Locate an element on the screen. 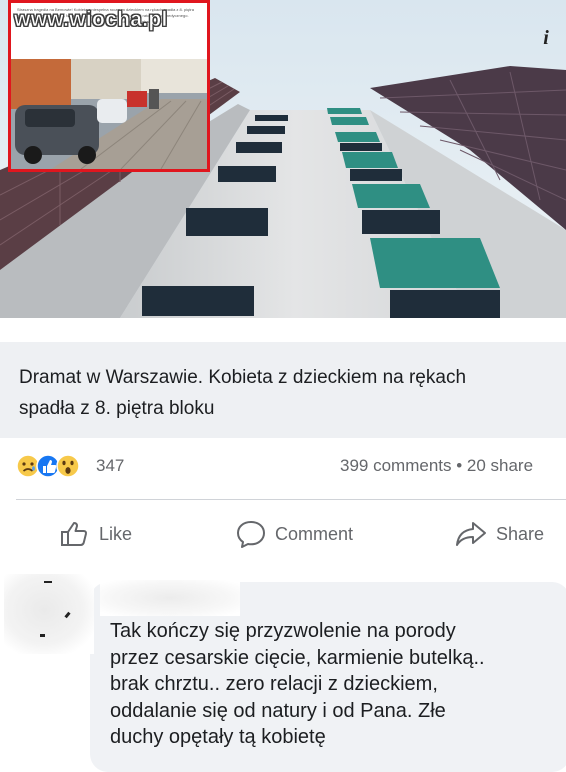 The image size is (566, 772). street-photo is located at coordinates (109, 114).